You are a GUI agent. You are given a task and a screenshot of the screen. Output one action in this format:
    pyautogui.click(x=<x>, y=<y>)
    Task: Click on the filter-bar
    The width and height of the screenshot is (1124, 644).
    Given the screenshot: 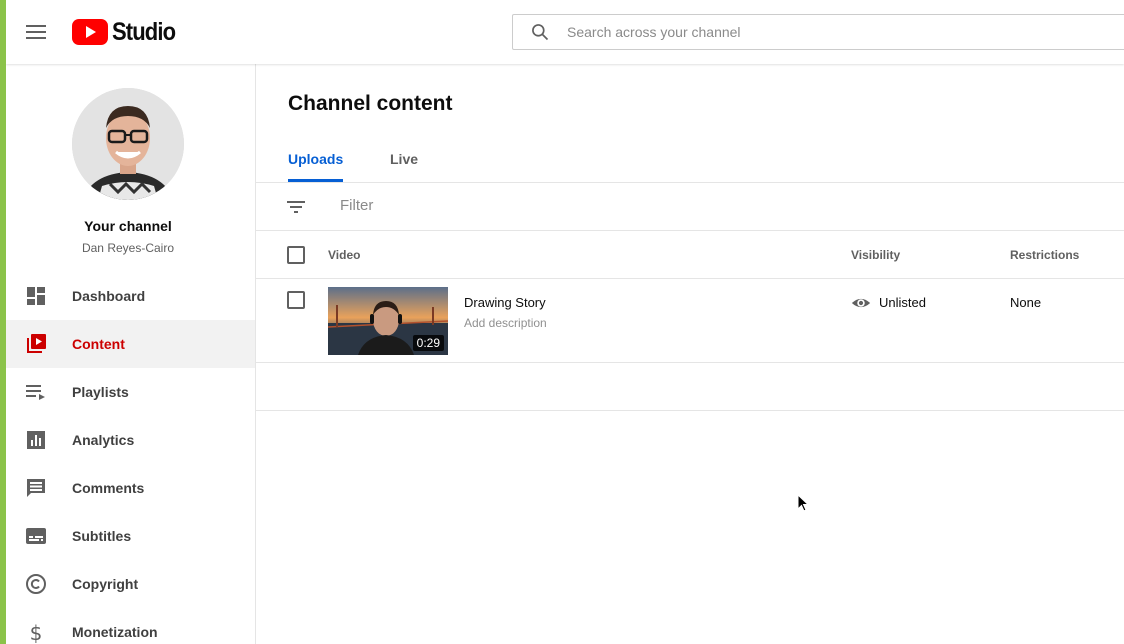 What is the action you would take?
    pyautogui.click(x=690, y=207)
    